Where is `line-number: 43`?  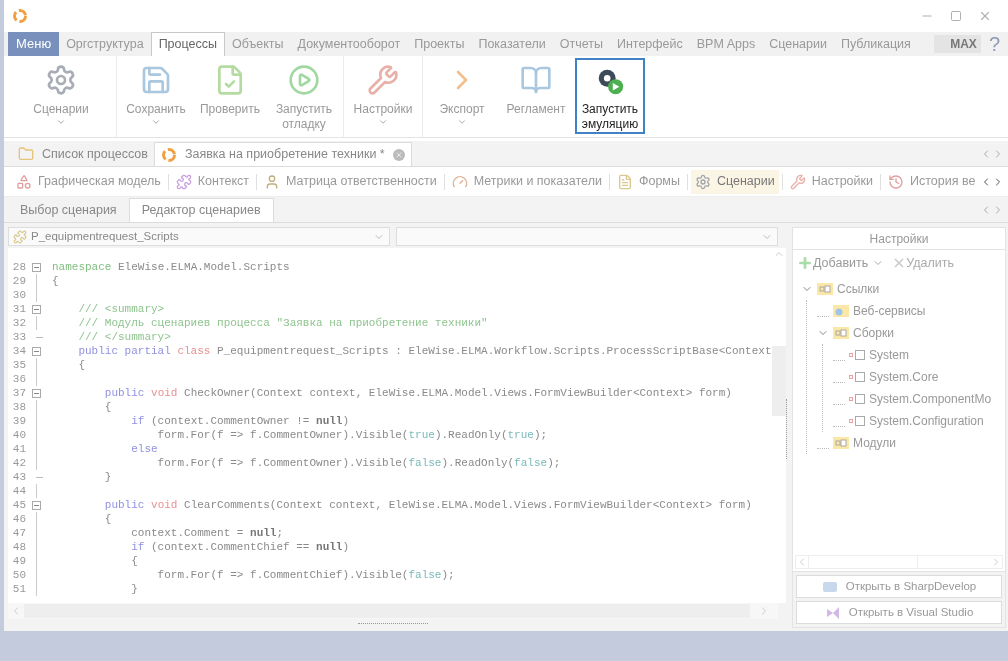
line-number: 43 is located at coordinates (19, 477).